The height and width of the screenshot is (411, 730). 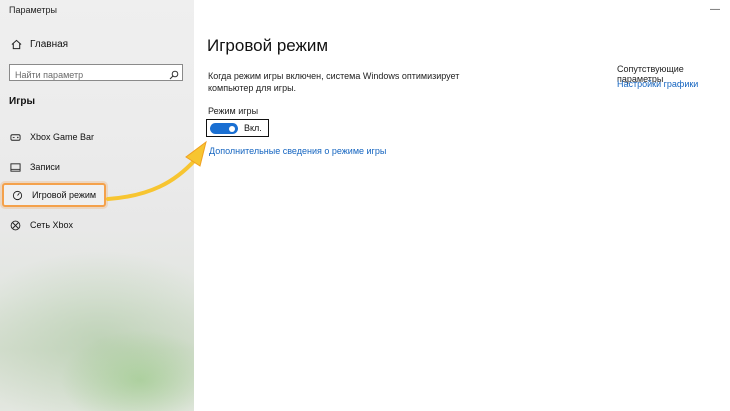 I want to click on xbox-icon, so click(x=15, y=225).